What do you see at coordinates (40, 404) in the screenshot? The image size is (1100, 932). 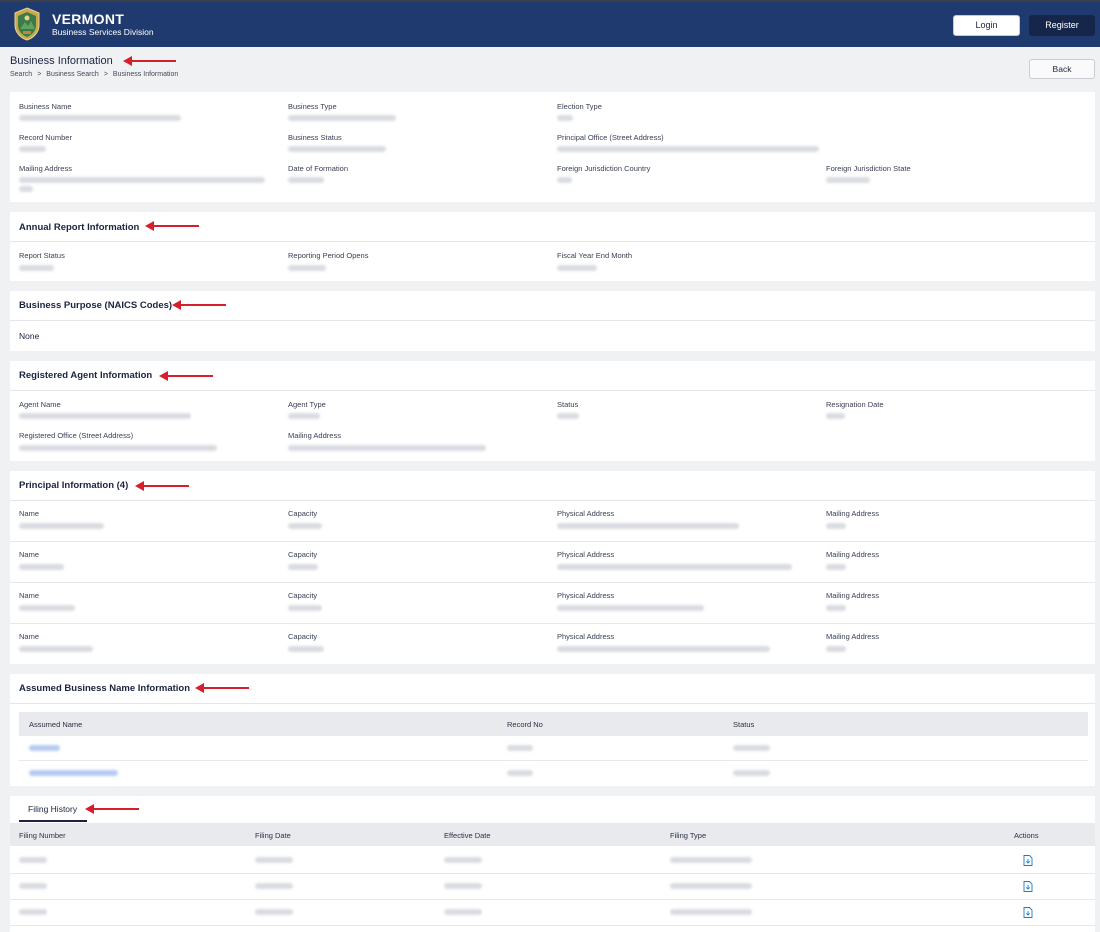 I see `field-label: Agent Name` at bounding box center [40, 404].